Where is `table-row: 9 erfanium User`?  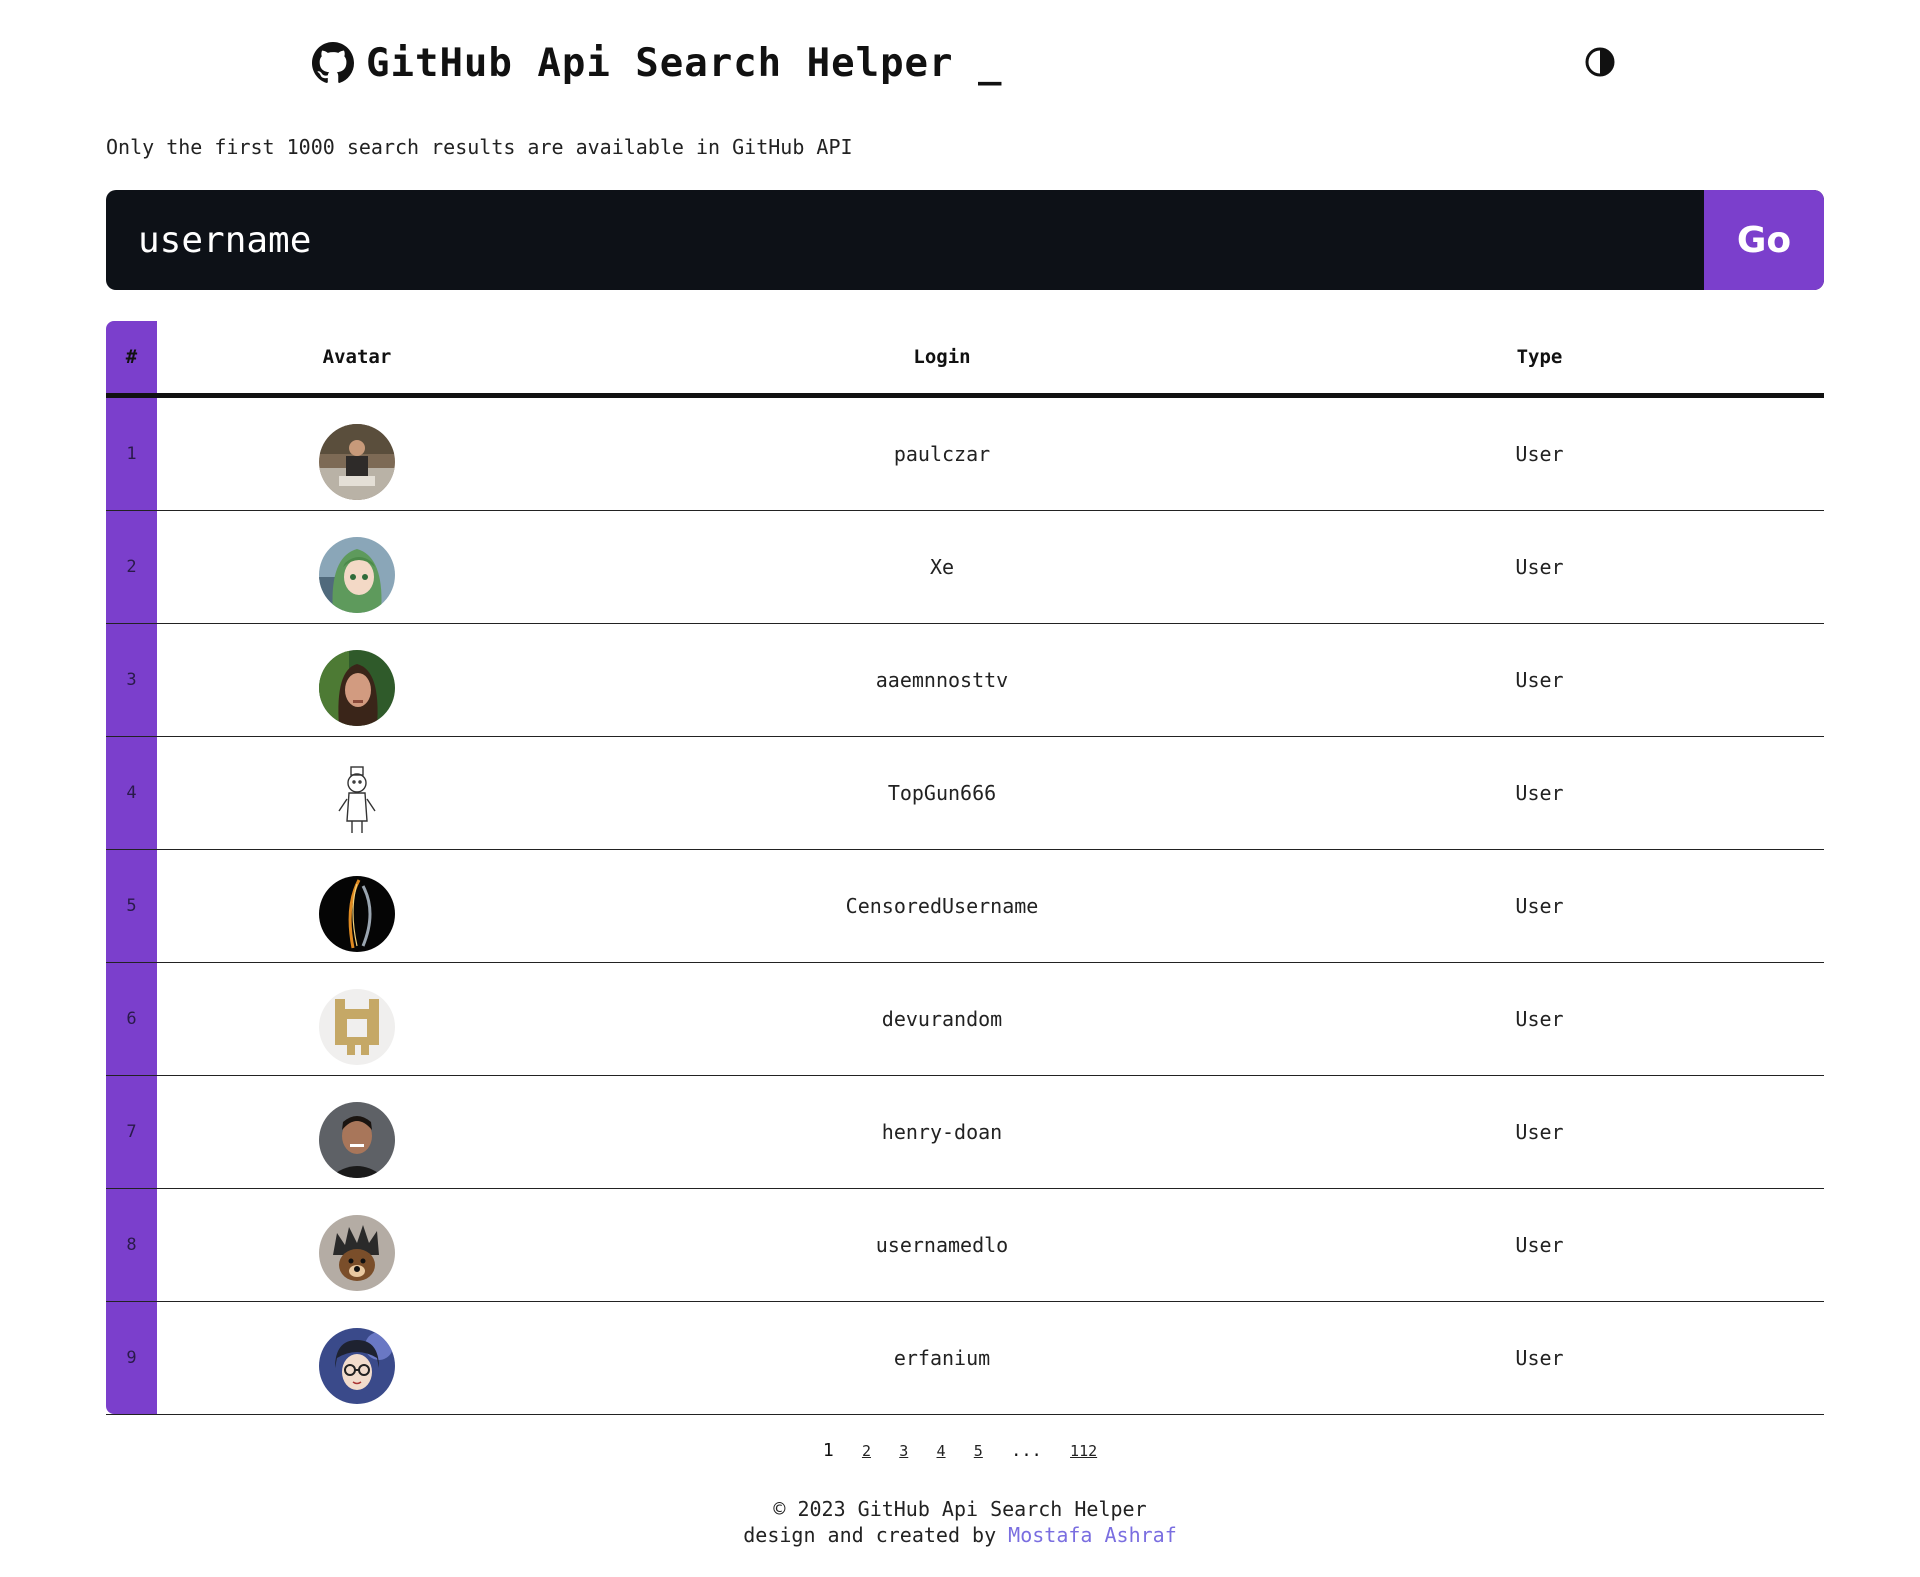
table-row: 9 erfanium User is located at coordinates (965, 1358).